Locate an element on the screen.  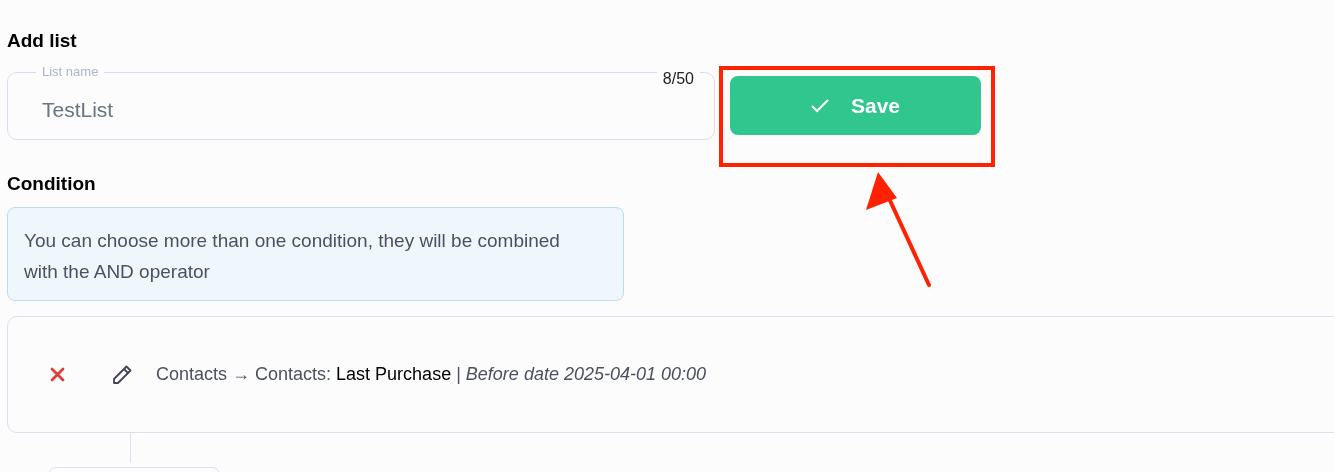
field-label: List name is located at coordinates (70, 72).